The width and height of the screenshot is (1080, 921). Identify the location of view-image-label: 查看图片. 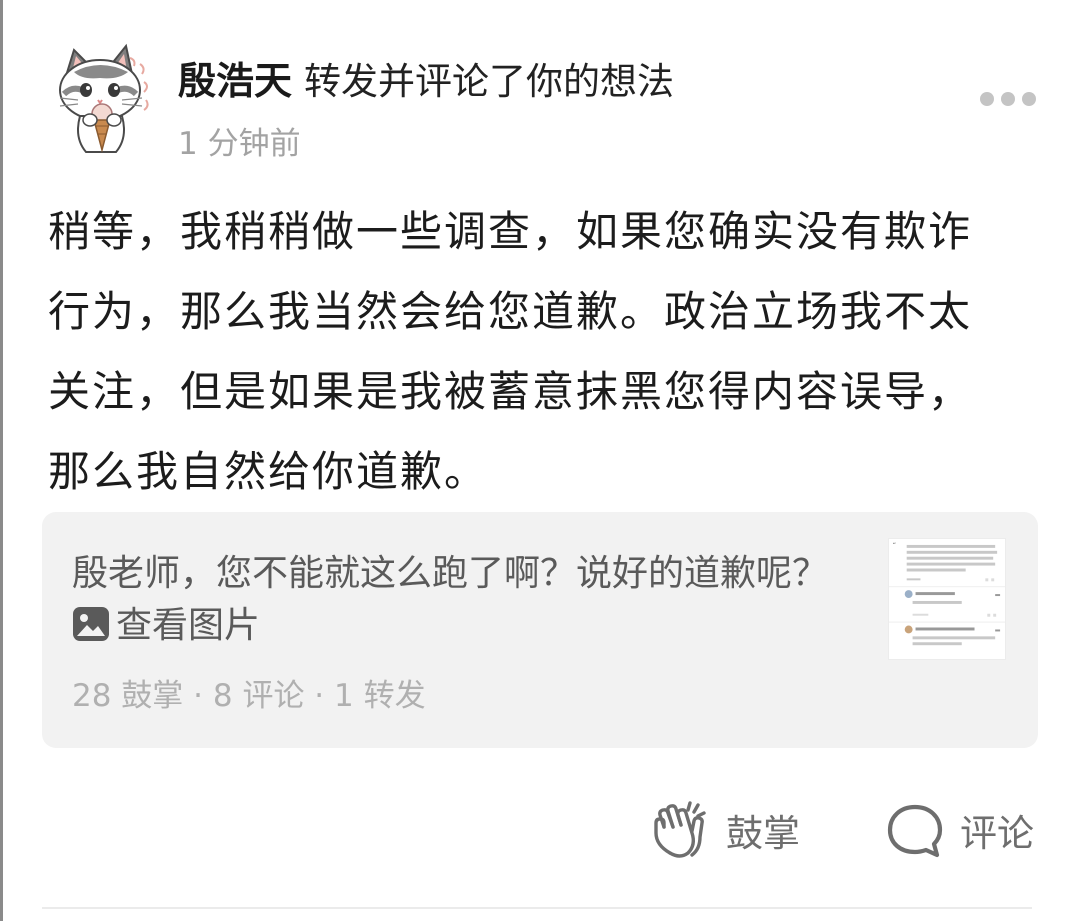
(188, 625).